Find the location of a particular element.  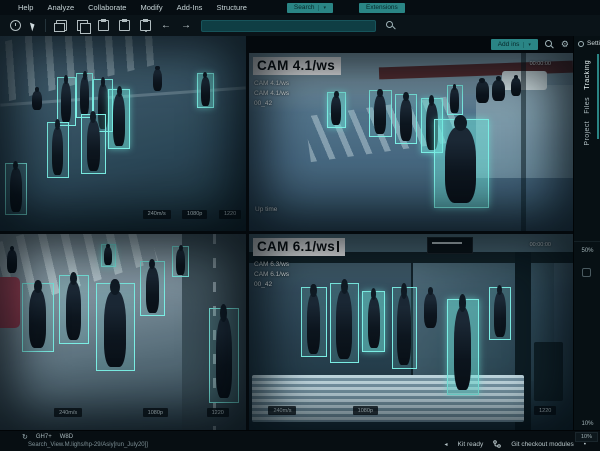

status-badge: GH7+ is located at coordinates (43, 437).